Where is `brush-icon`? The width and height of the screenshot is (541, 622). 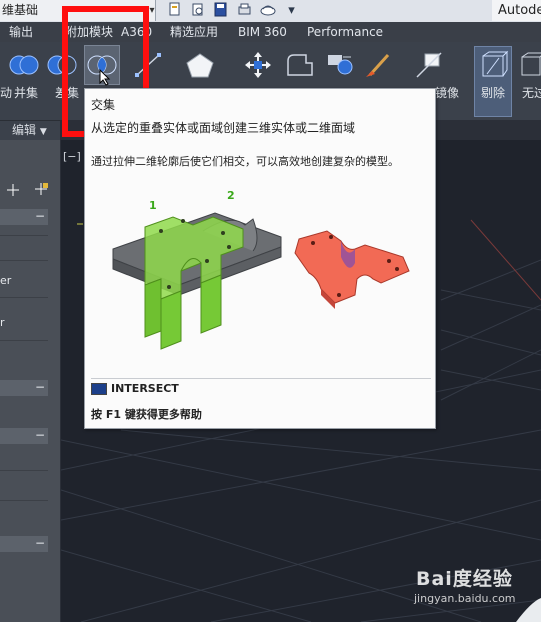
brush-icon is located at coordinates (378, 65).